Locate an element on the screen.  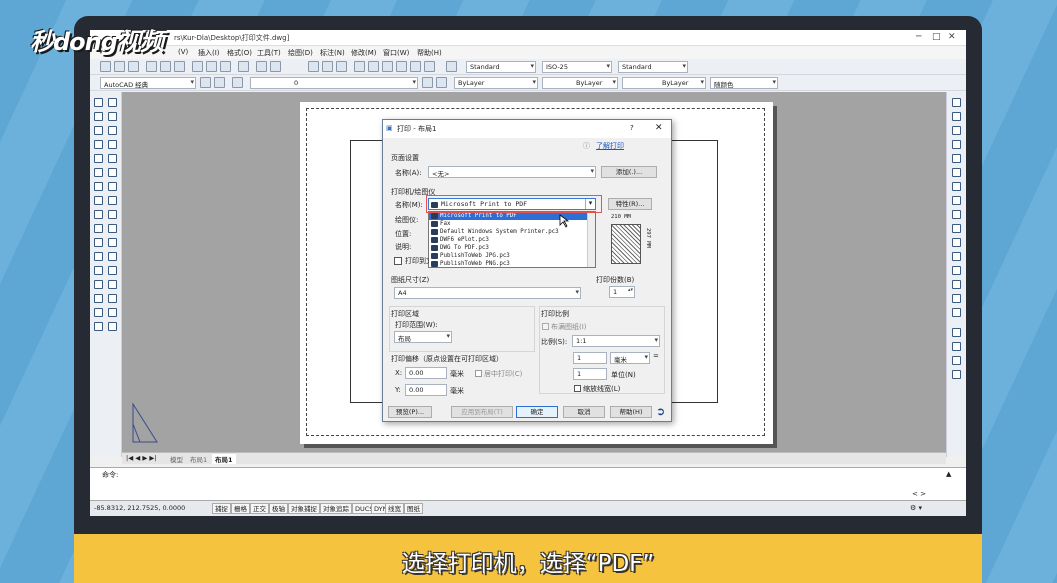
apply-to-layout-button: 应用到布局(T) is located at coordinates (482, 412).